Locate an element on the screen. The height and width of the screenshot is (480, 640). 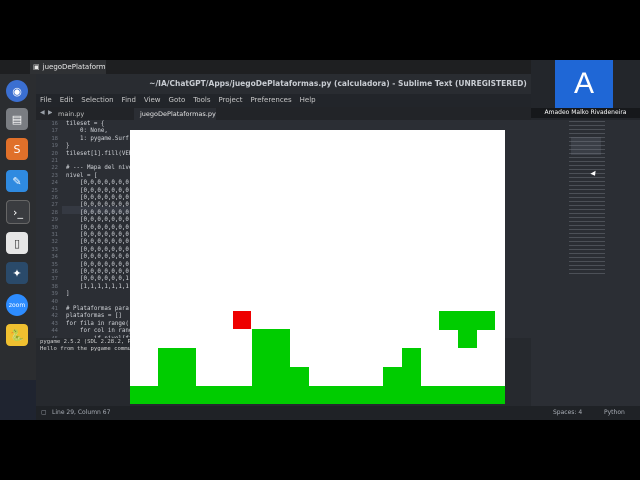
menu-selection: Selection is located at coordinates (97, 100).